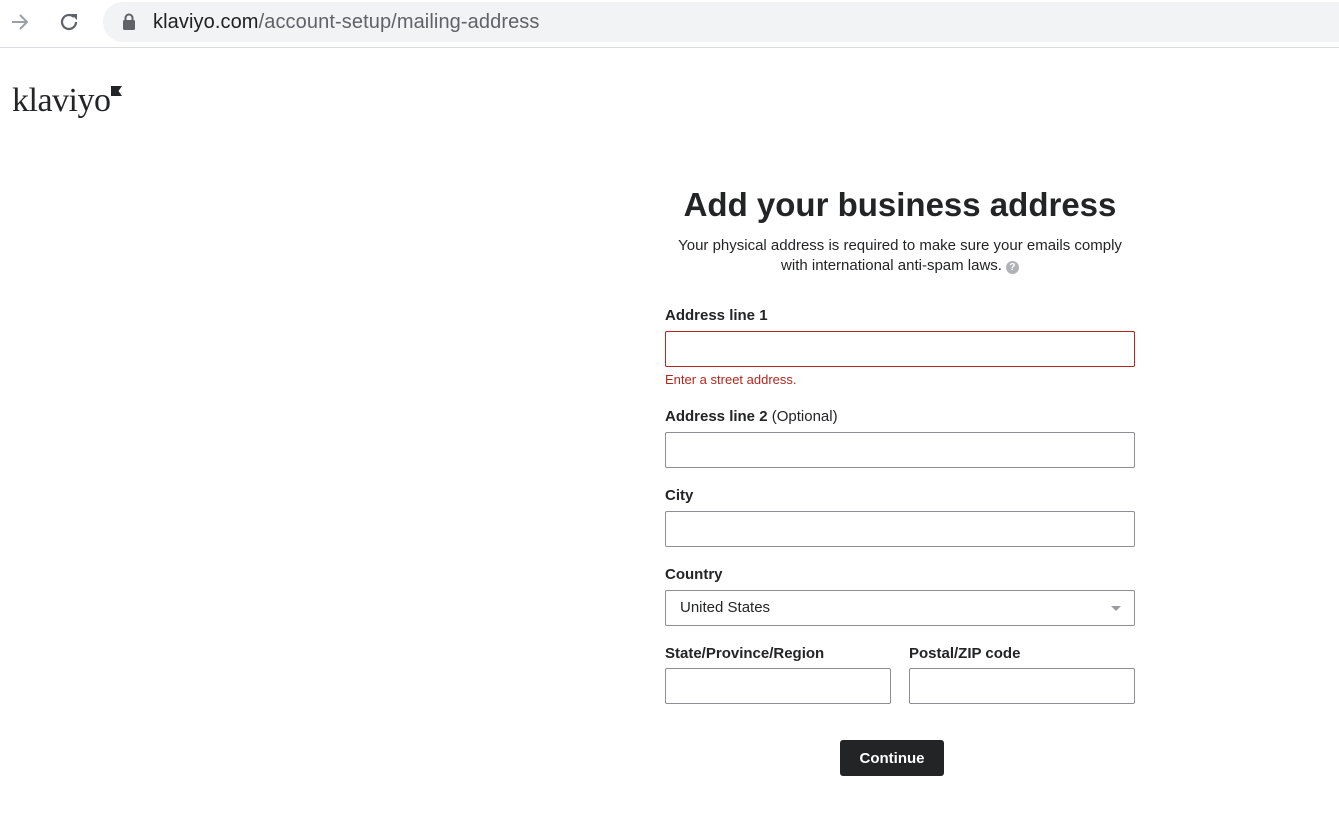  I want to click on page-title: Add your business address, so click(900, 204).